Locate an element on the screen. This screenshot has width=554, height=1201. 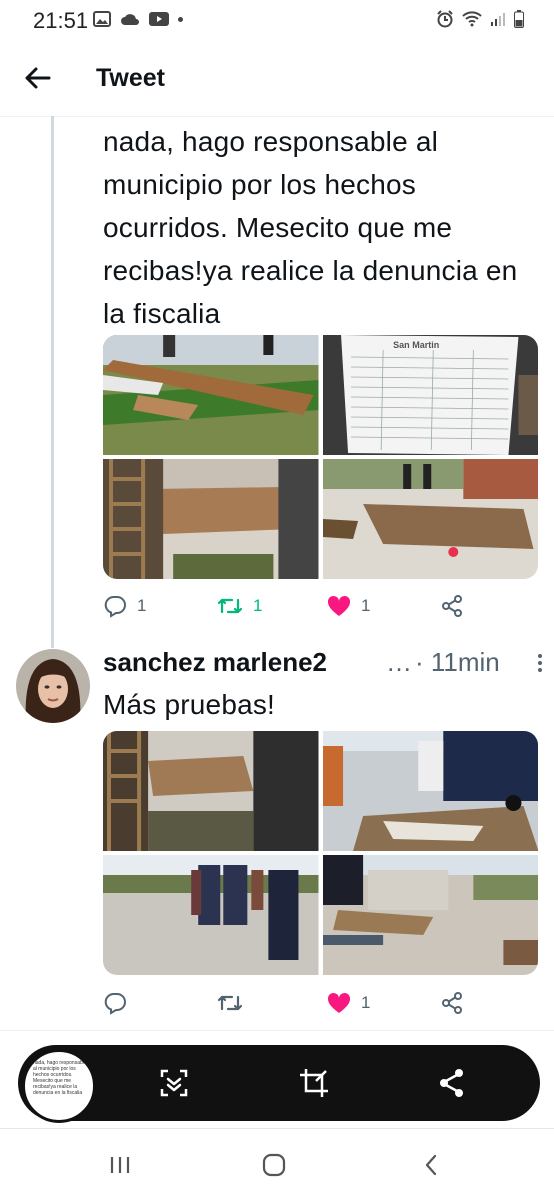
alarm-icon is located at coordinates (445, 19).